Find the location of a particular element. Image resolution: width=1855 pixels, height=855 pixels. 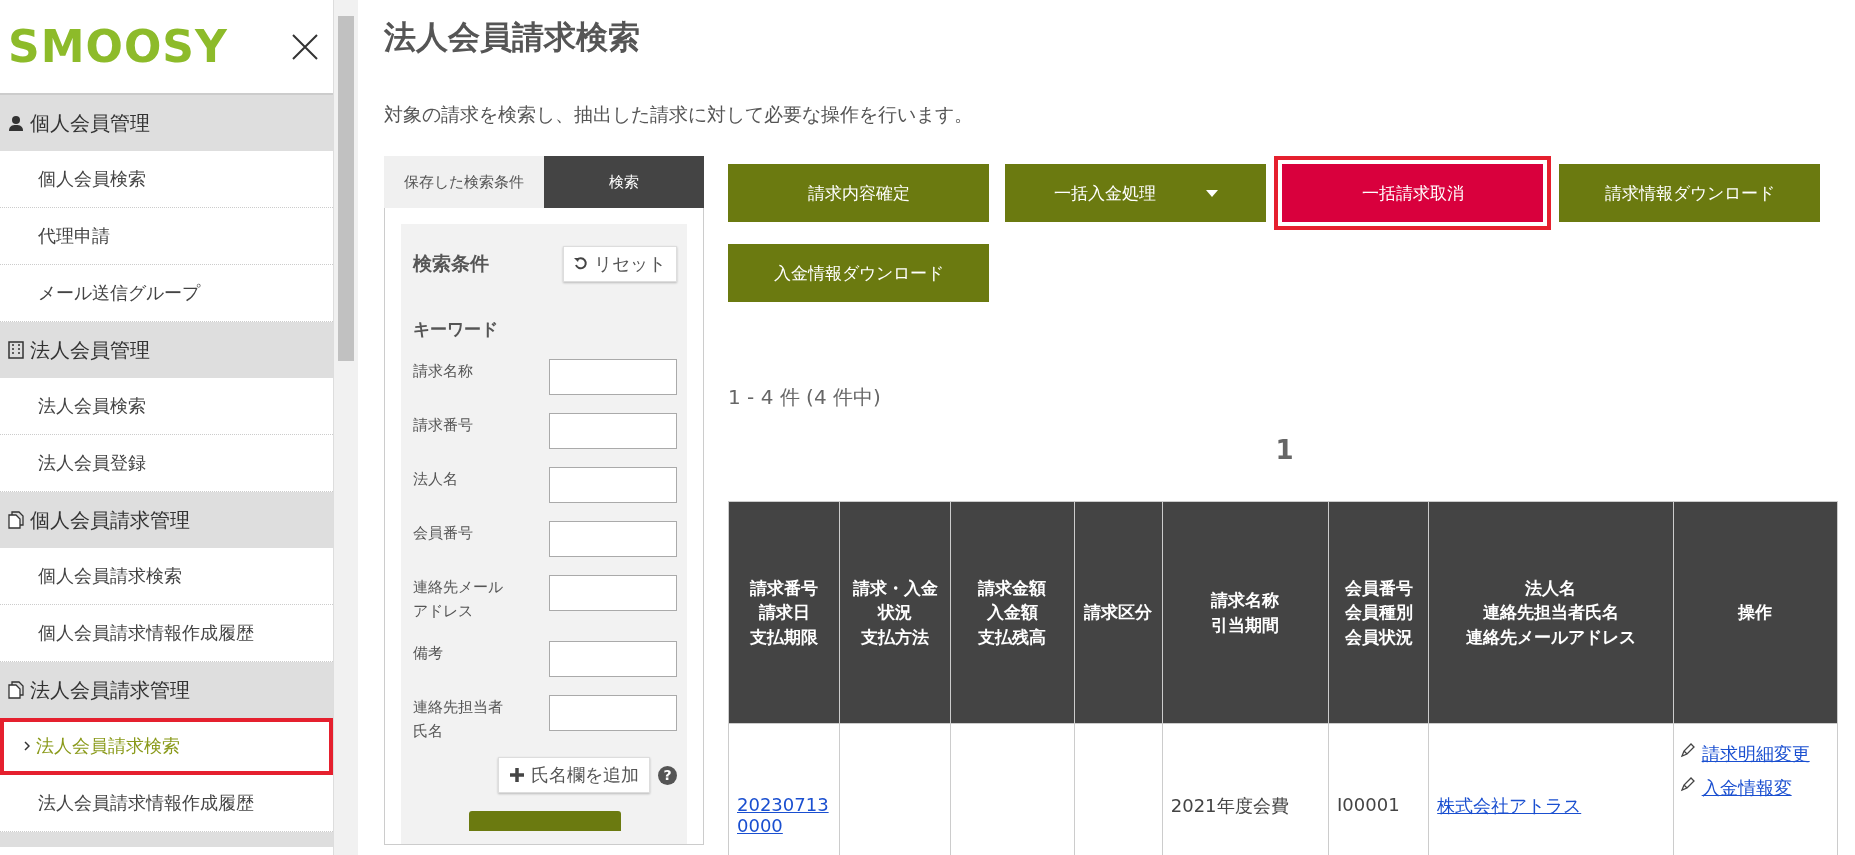

header-text: 法人名 is located at coordinates (1551, 588).